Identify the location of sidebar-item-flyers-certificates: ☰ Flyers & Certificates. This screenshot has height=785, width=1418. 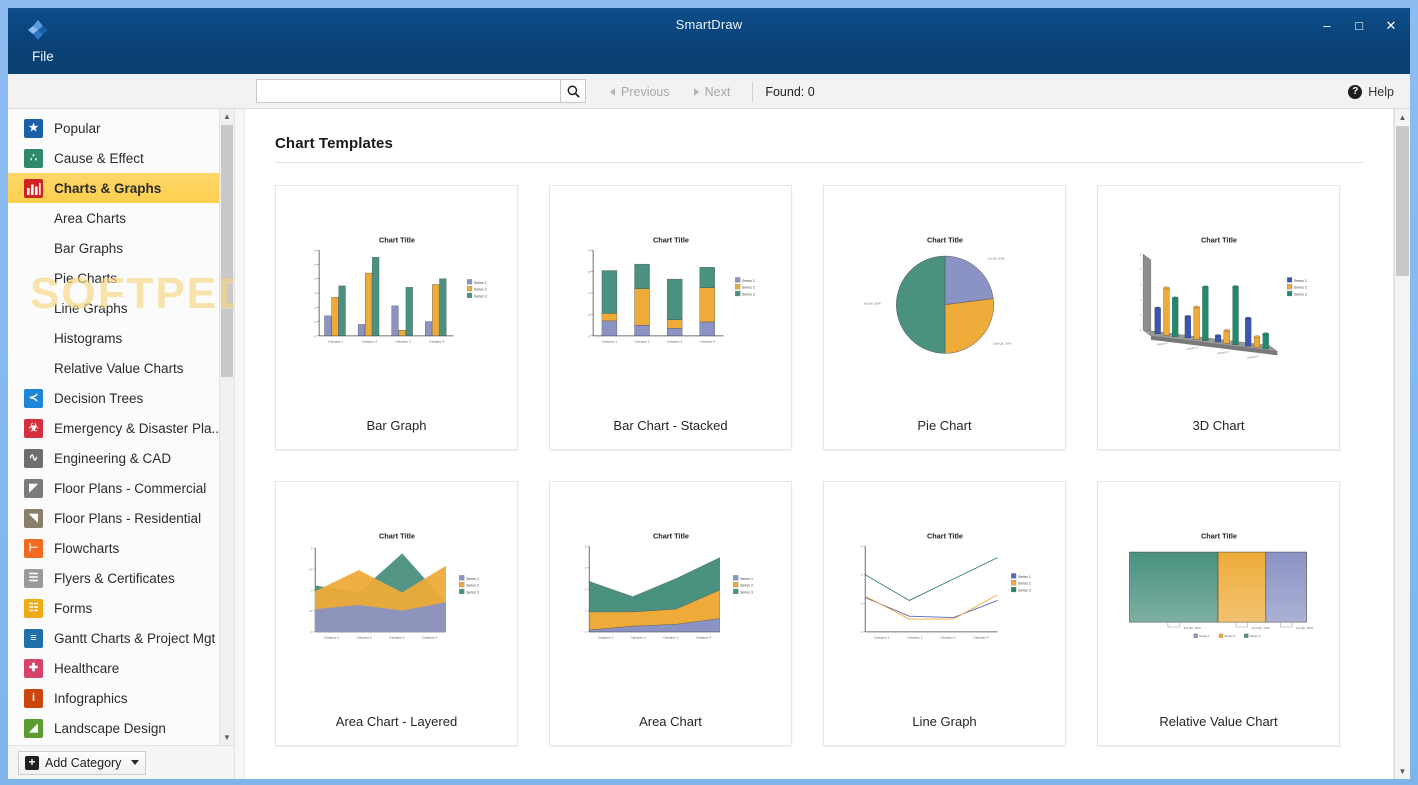
(121, 578).